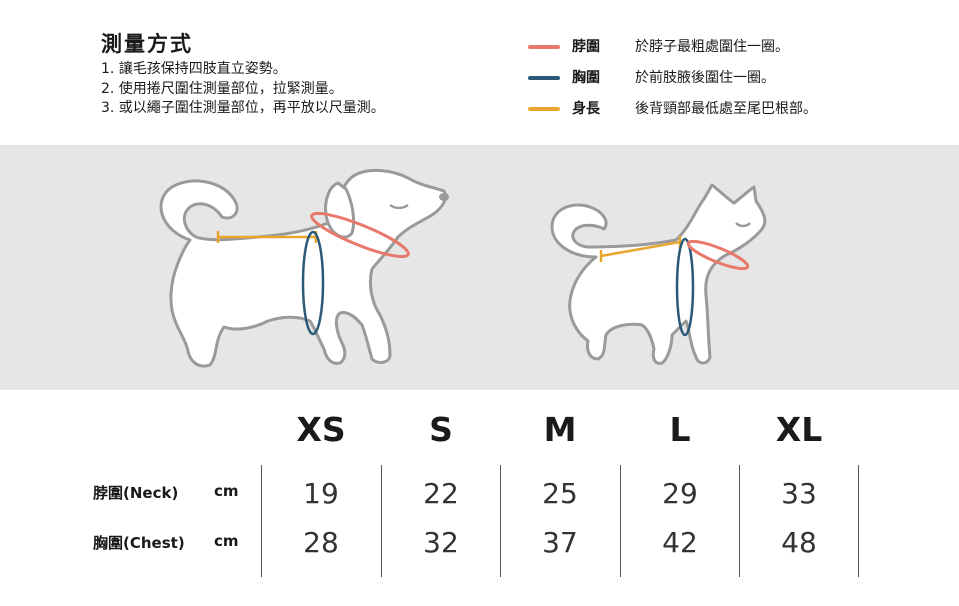  Describe the element at coordinates (321, 493) in the screenshot. I see `neck-value-xs: 19` at that location.